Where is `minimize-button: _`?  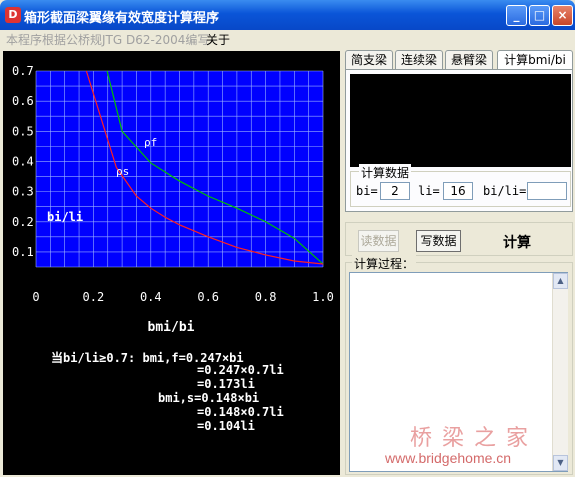 minimize-button: _ is located at coordinates (516, 15).